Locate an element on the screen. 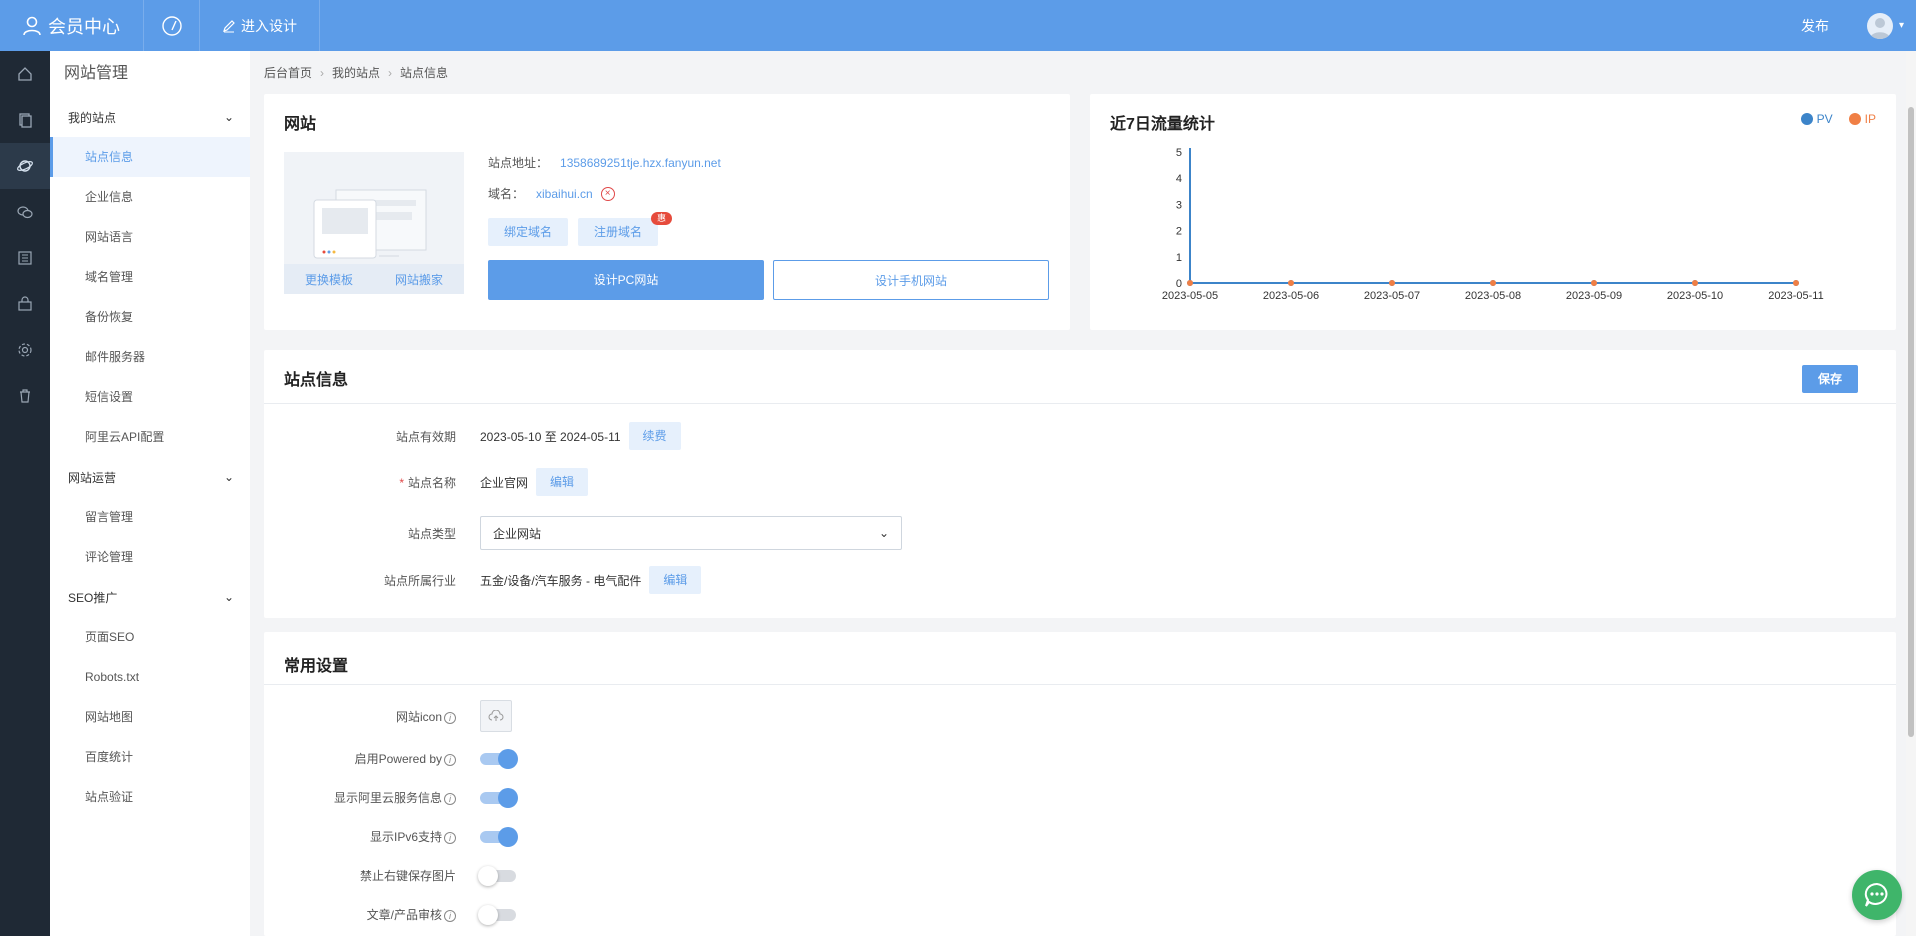 This screenshot has height=936, width=1916. menu-item-company-info: 企业信息 is located at coordinates (150, 197).